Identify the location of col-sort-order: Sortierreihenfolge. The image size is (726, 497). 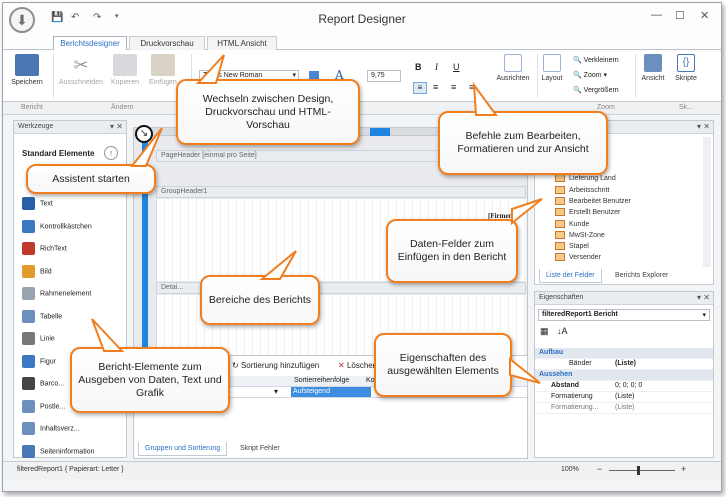
(322, 380).